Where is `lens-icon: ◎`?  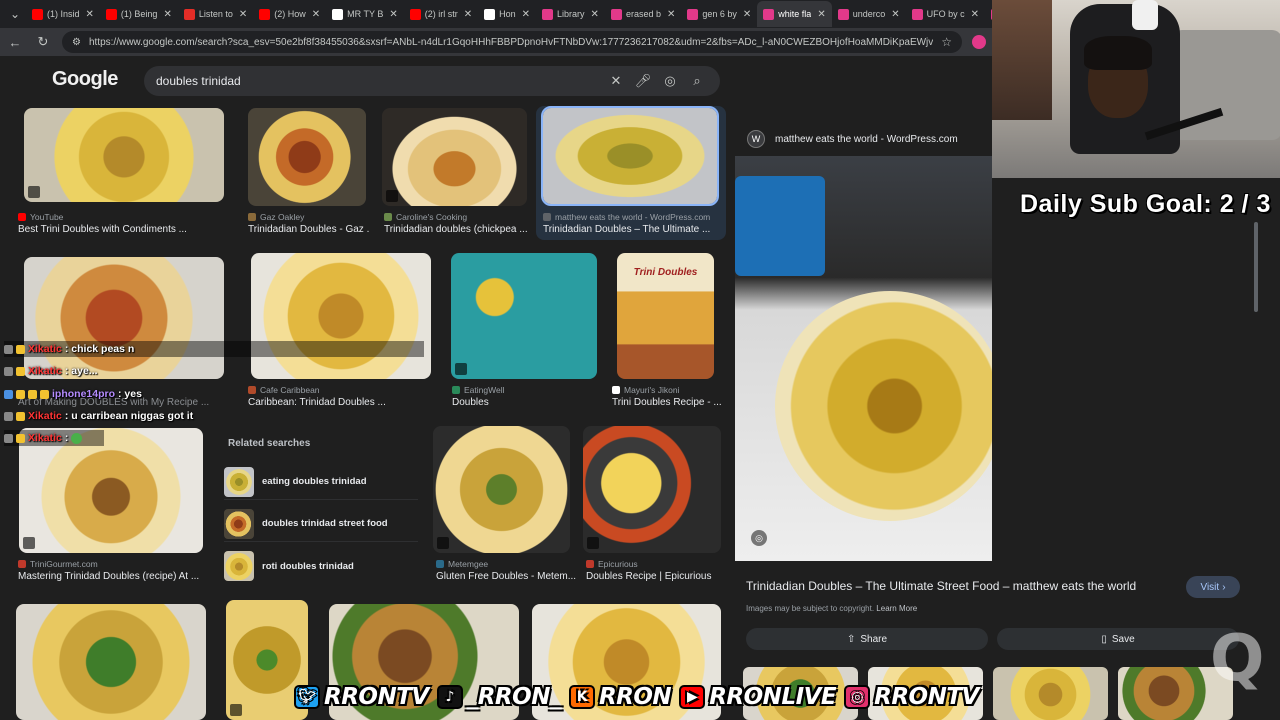 lens-icon: ◎ is located at coordinates (670, 81).